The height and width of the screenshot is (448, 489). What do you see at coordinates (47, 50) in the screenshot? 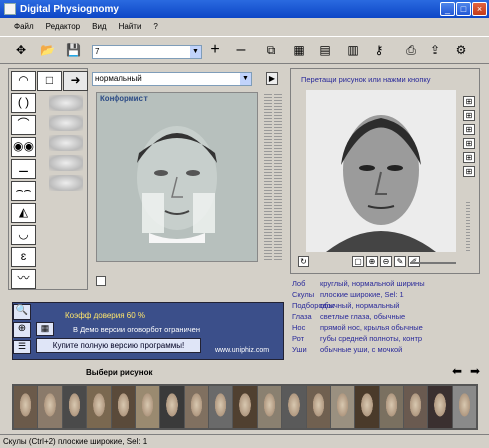
I see `open-folder-icon: 📂` at bounding box center [47, 50].